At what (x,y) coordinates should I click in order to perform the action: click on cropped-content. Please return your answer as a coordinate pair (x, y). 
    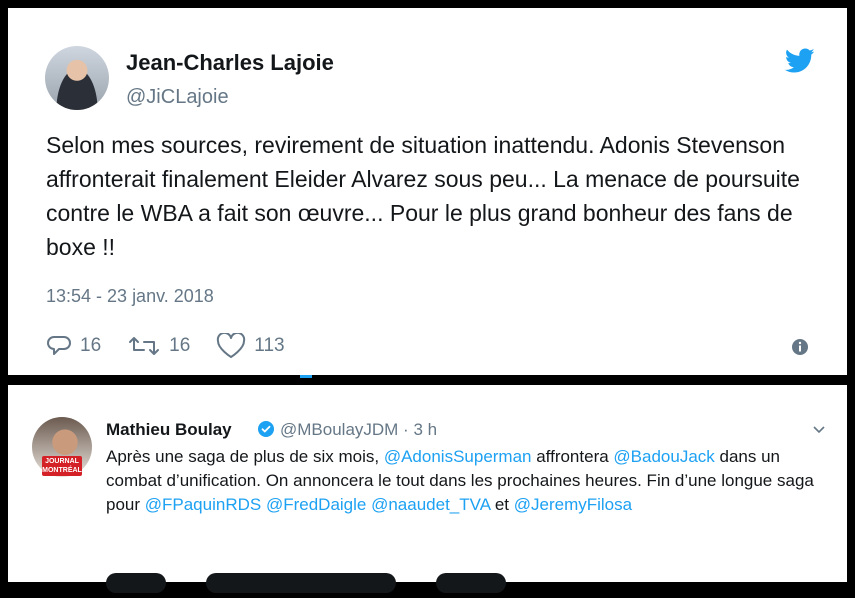
    Looking at the image, I should click on (466, 583).